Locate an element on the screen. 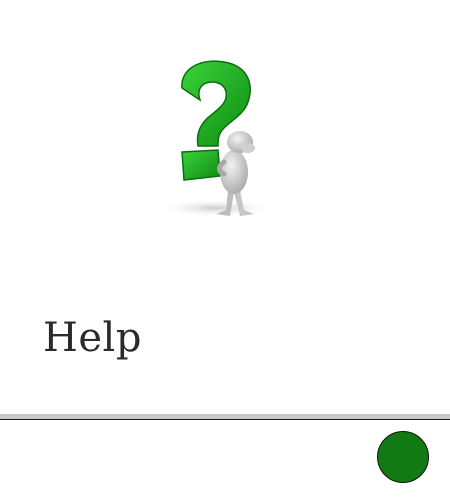 Image resolution: width=450 pixels, height=500 pixels. question-mark-figure-icon is located at coordinates (200, 140).